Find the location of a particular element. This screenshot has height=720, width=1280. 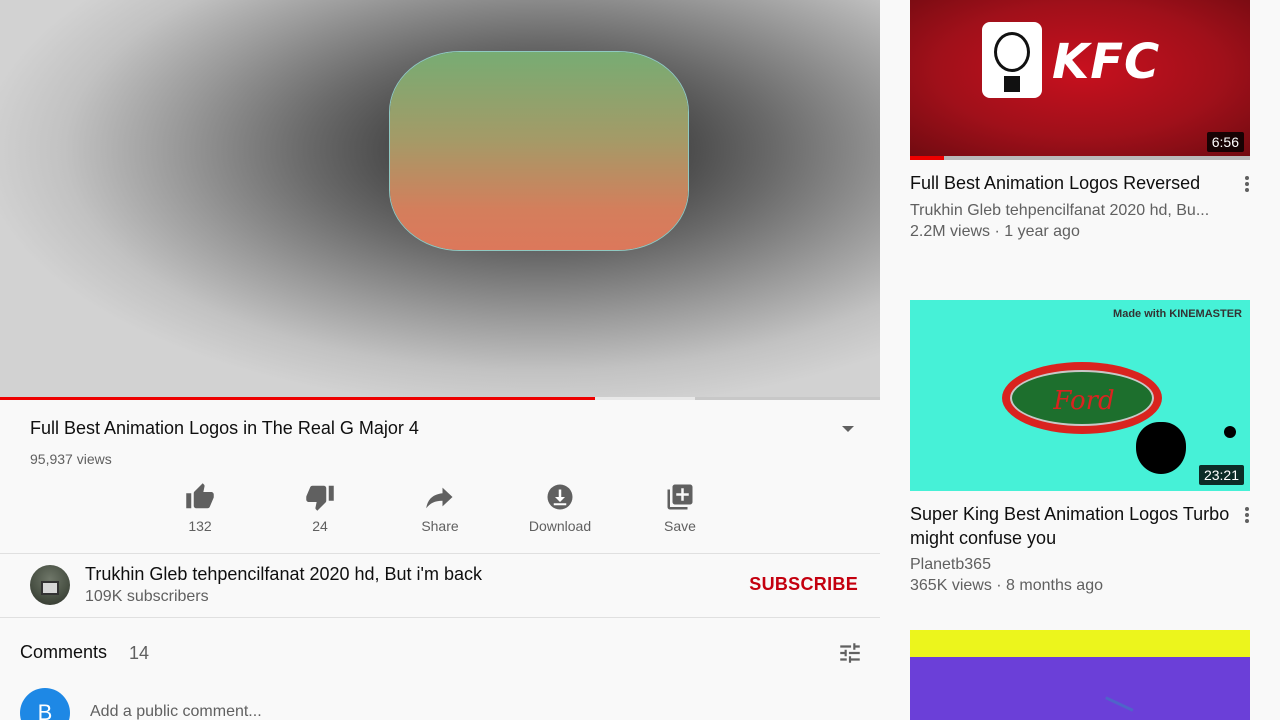

video-frame-logo-shape is located at coordinates (539, 151).